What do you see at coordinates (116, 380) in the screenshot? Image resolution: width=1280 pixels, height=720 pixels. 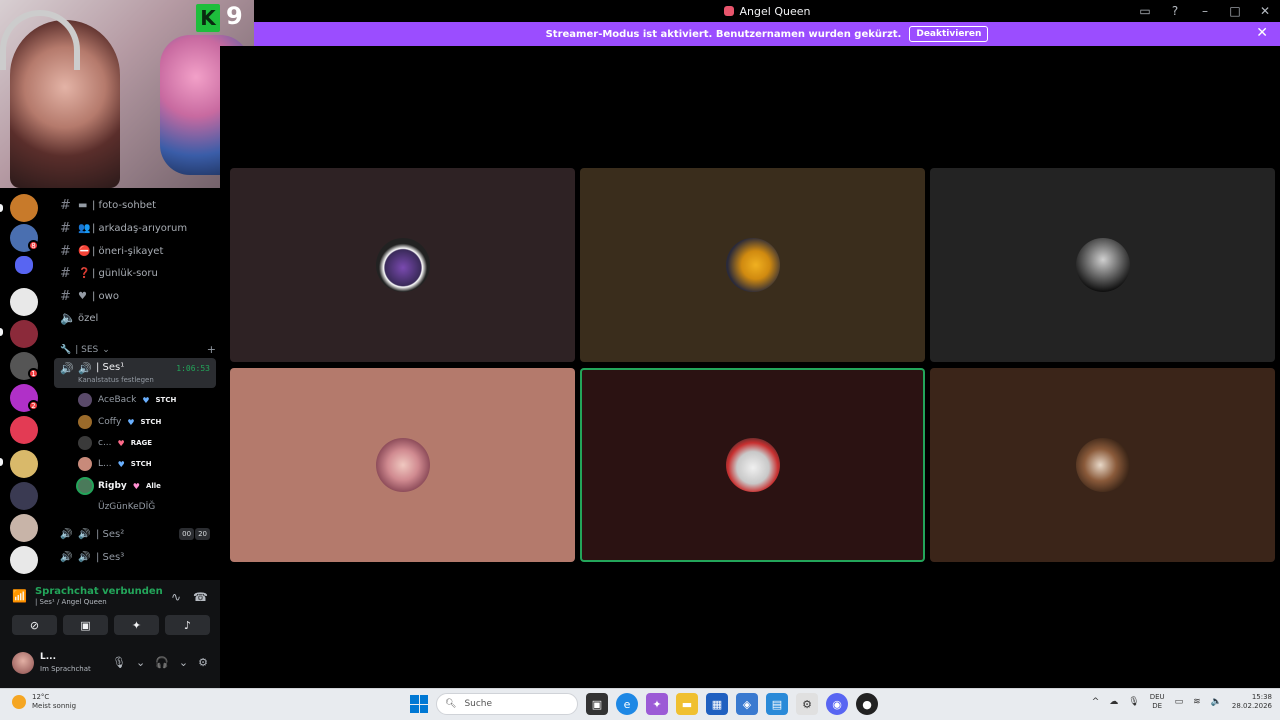 I see `channel-status-link: Kanalstatus festlegen` at bounding box center [116, 380].